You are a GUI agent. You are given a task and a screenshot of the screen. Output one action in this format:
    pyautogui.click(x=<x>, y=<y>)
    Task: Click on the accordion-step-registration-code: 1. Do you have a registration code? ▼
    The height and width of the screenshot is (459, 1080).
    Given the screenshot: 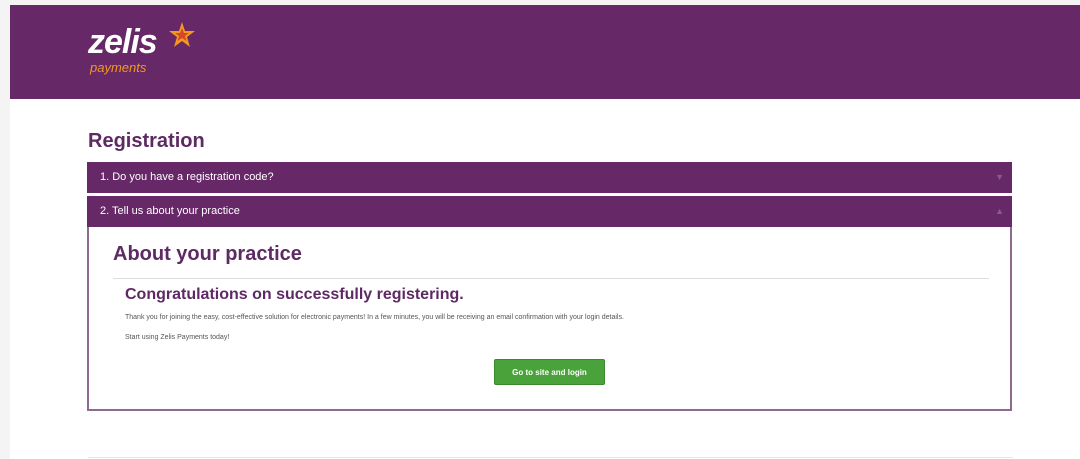 What is the action you would take?
    pyautogui.click(x=549, y=177)
    